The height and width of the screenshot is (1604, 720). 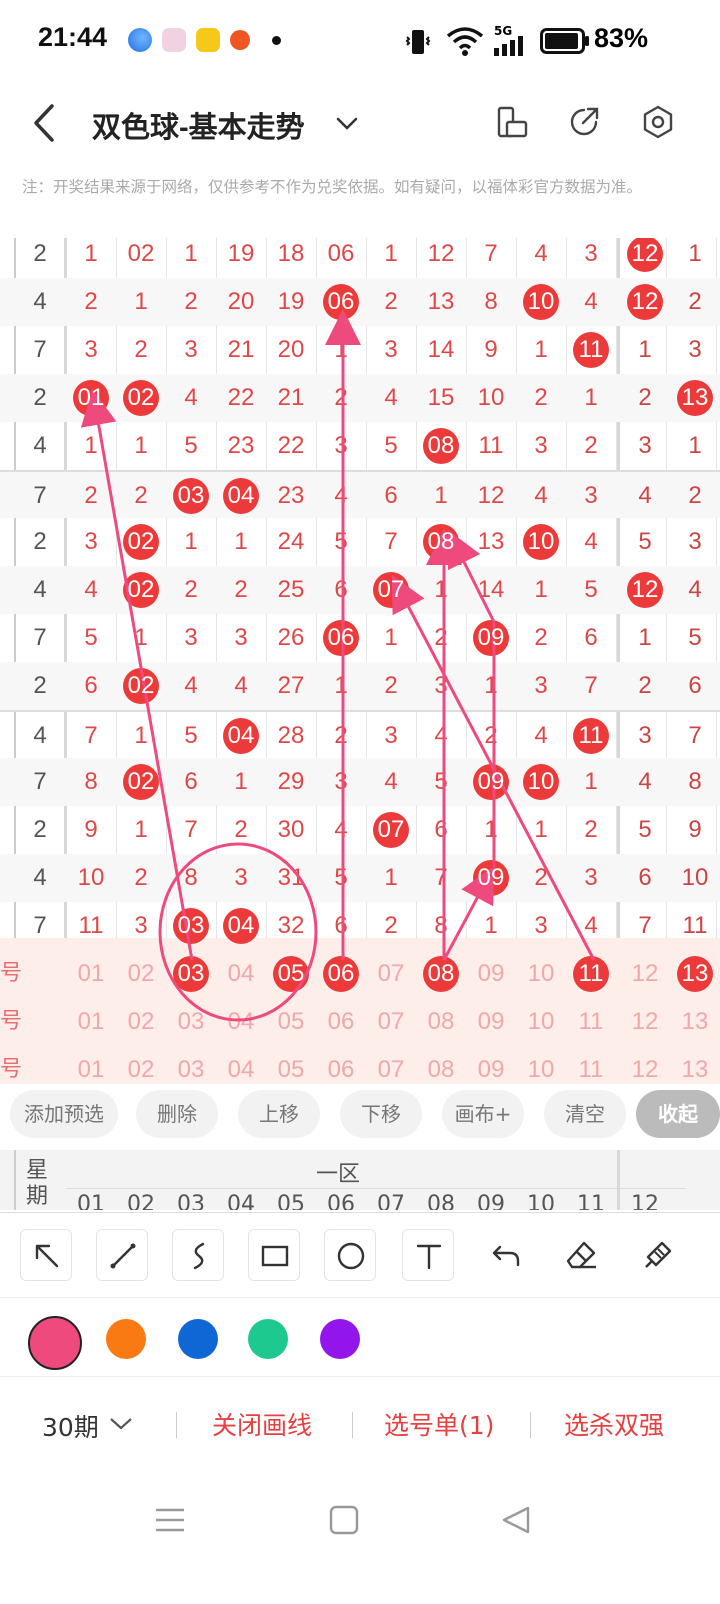 What do you see at coordinates (483, 1114) in the screenshot?
I see `canvas-plus-button: 画布+` at bounding box center [483, 1114].